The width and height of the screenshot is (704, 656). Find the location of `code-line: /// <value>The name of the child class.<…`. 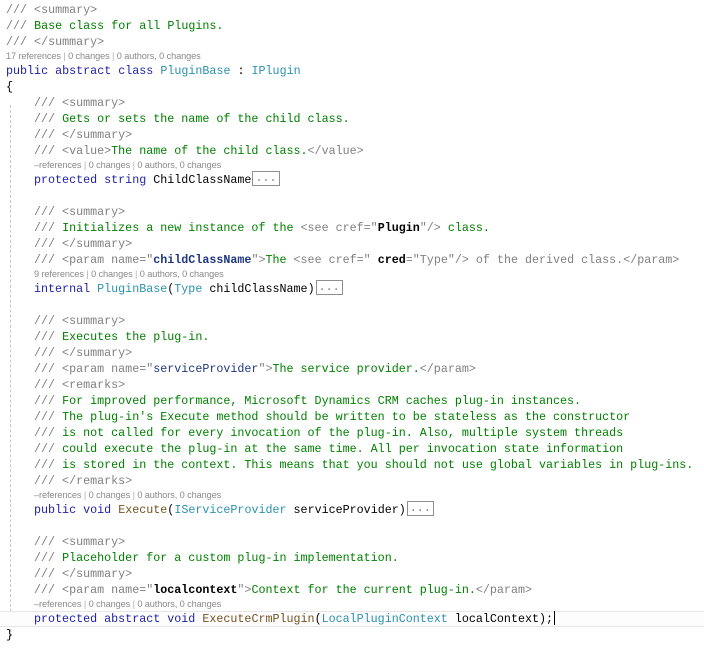

code-line: /// <value>The name of the child class.<… is located at coordinates (352, 151).